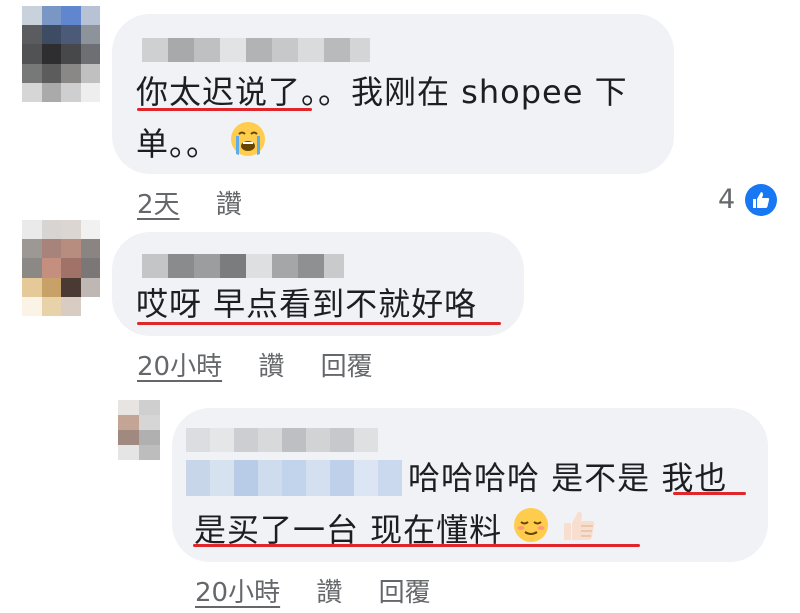  Describe the element at coordinates (318, 284) in the screenshot. I see `comment-bubble: 哎呀 早点看到不就好咯` at that location.